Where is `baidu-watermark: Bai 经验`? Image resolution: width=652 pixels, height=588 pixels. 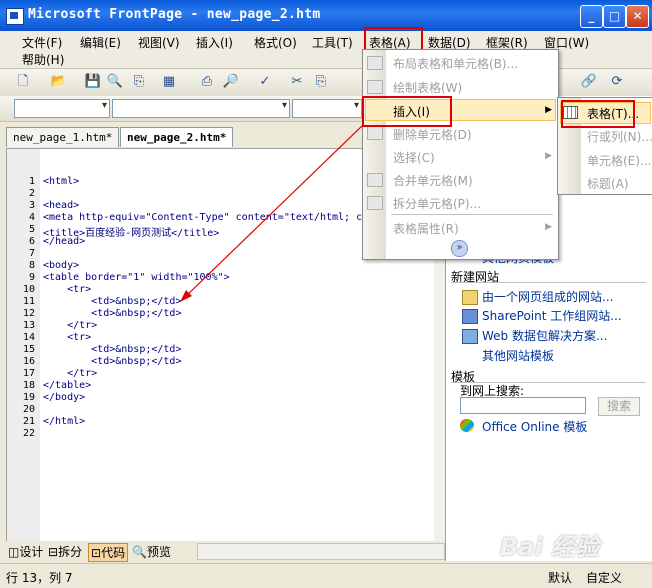 baidu-watermark: Bai 经验 is located at coordinates (550, 547).